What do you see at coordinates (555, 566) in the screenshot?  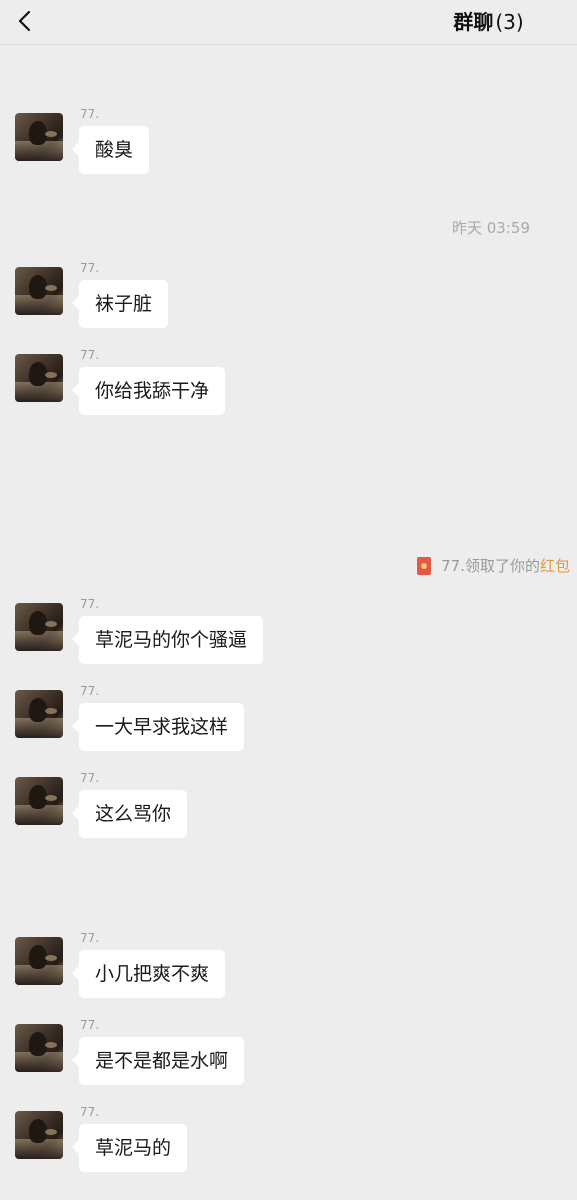 I see `red-packet-link: 红包` at bounding box center [555, 566].